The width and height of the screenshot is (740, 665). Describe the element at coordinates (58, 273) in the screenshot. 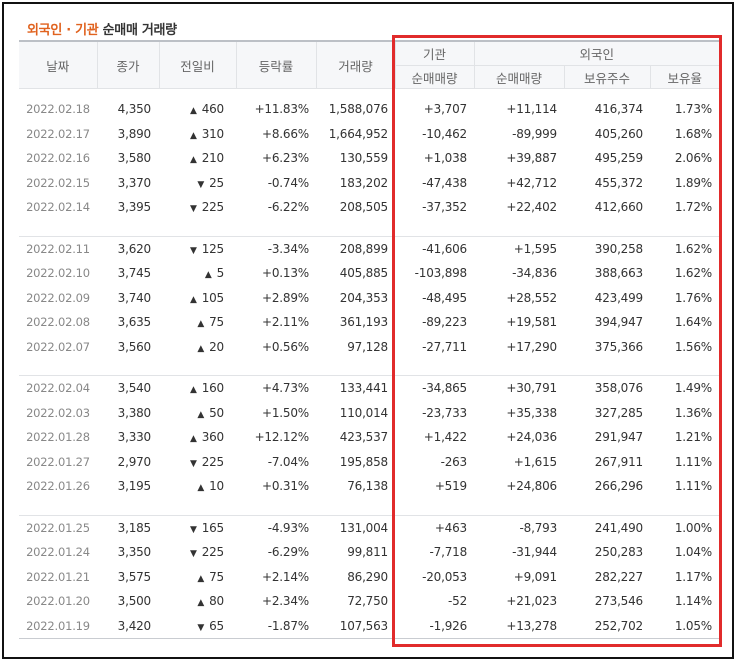

I see `date-cell: 2022.02.10` at that location.